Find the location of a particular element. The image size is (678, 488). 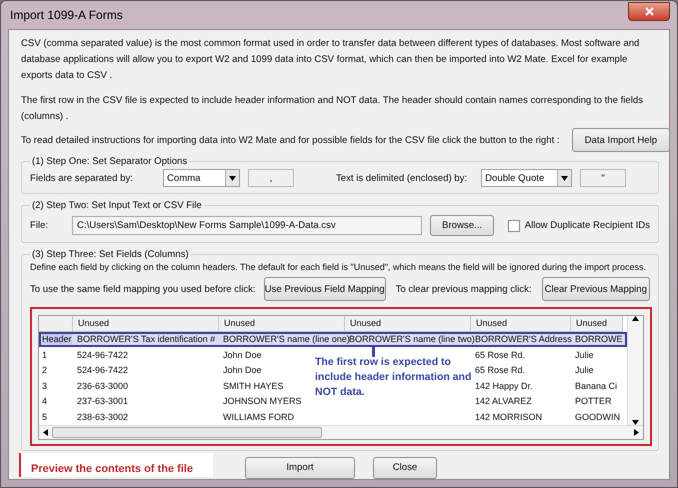

table-cell: Banana Ci is located at coordinates (596, 385).